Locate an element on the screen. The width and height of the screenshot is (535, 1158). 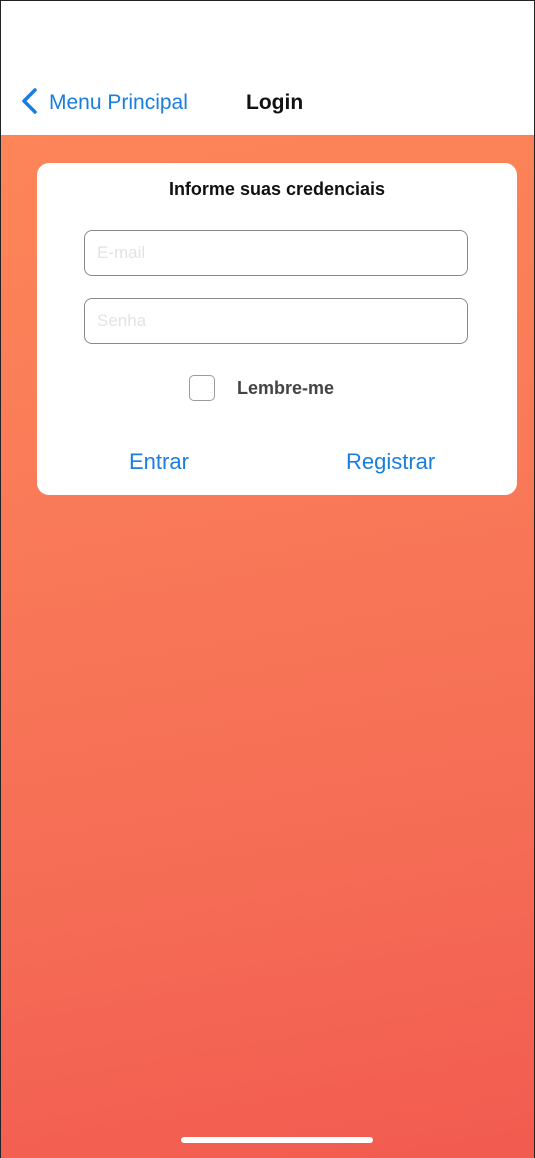
remember-me-row: Lembre-me is located at coordinates (261, 388).